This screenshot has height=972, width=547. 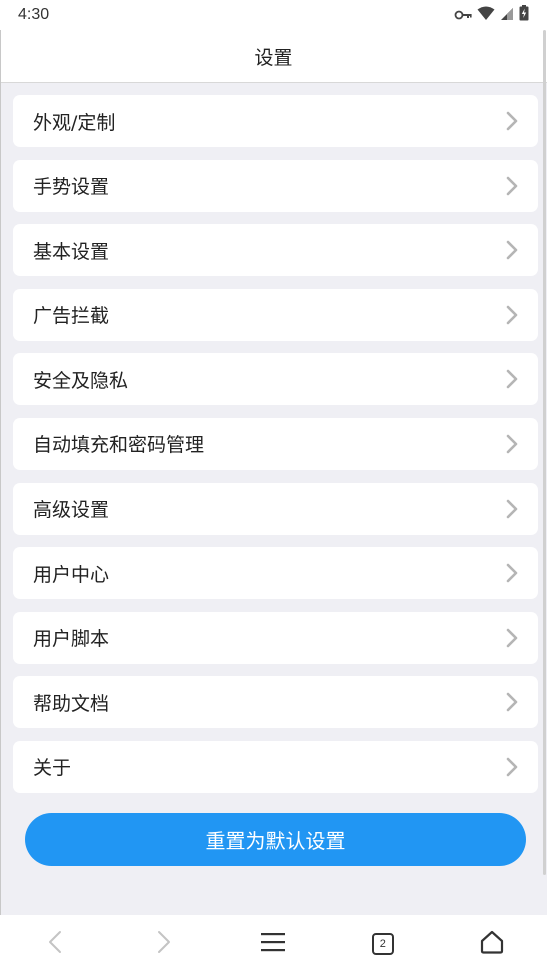 I want to click on settings-item-label: 手势设置, so click(x=71, y=187).